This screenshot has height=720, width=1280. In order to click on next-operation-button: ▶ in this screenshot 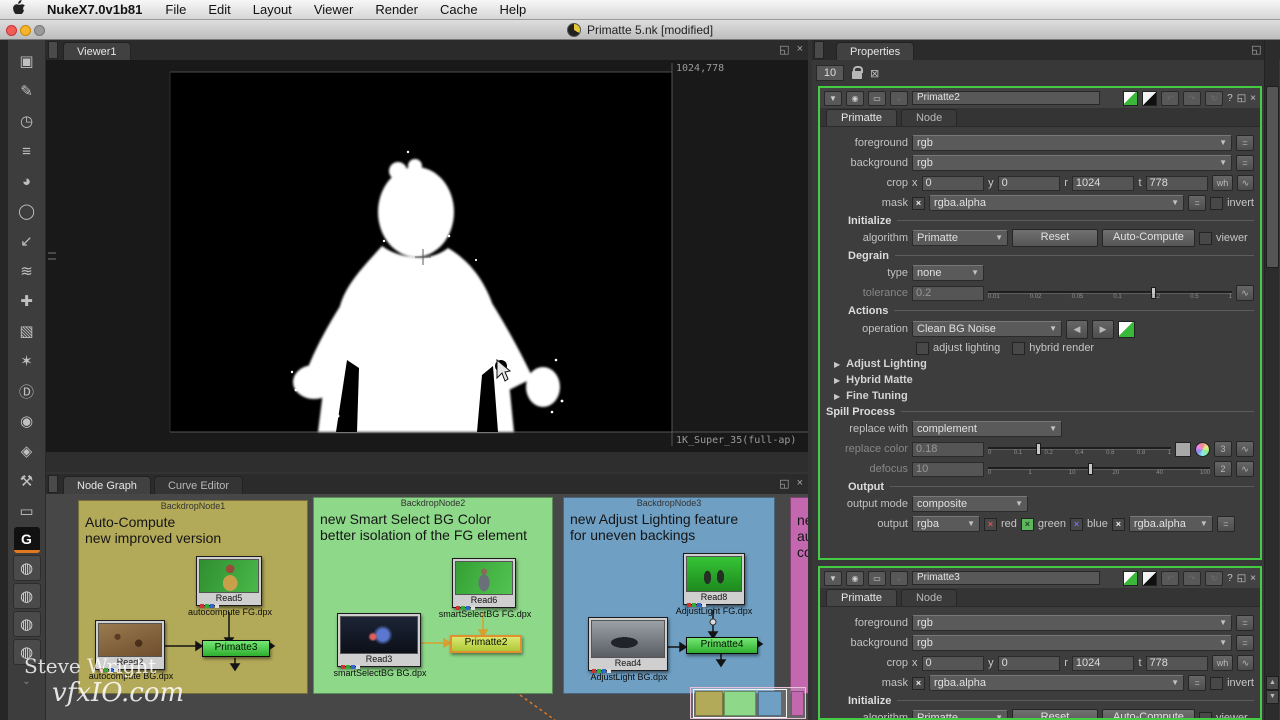, I will do `click(1103, 329)`.